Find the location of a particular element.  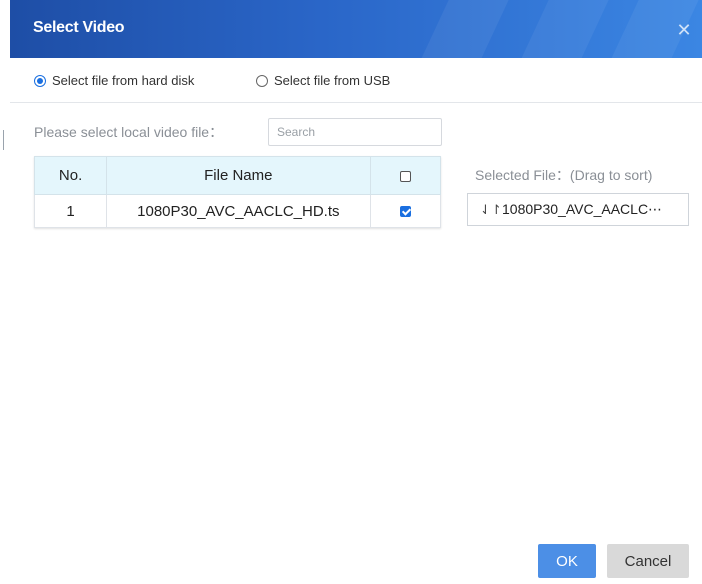

close-icon: ✕ is located at coordinates (684, 30).